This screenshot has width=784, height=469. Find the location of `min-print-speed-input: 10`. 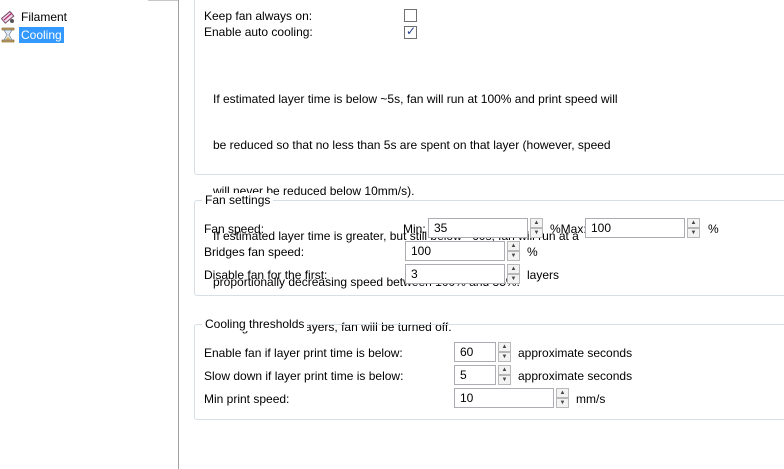

min-print-speed-input: 10 is located at coordinates (504, 398).